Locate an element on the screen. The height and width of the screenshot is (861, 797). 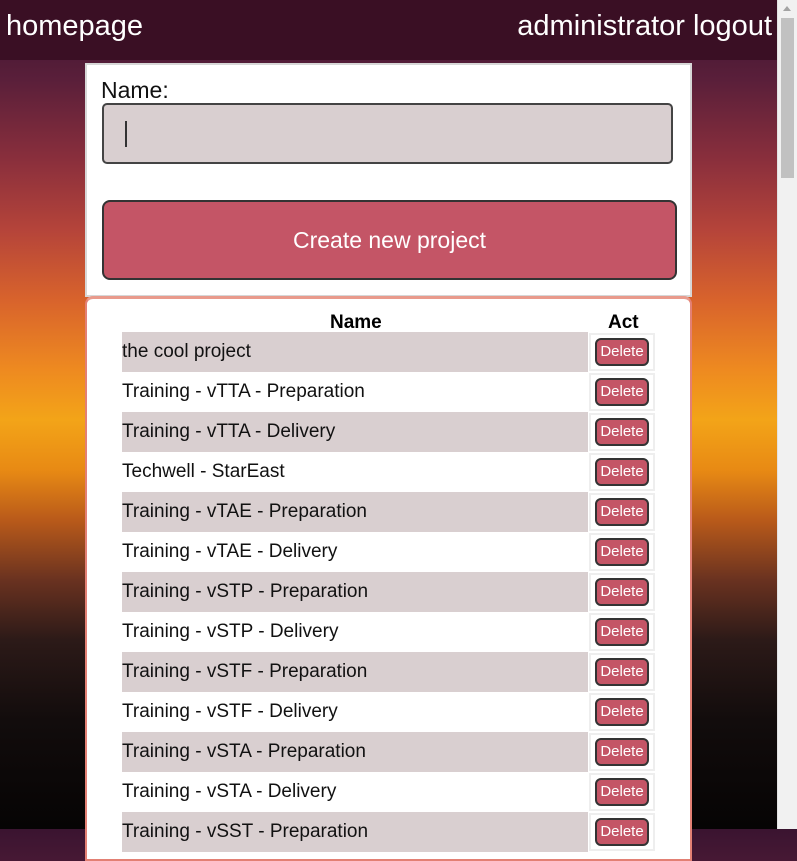
table-row: Training - vSTA - Delivery Delete is located at coordinates (389, 792).